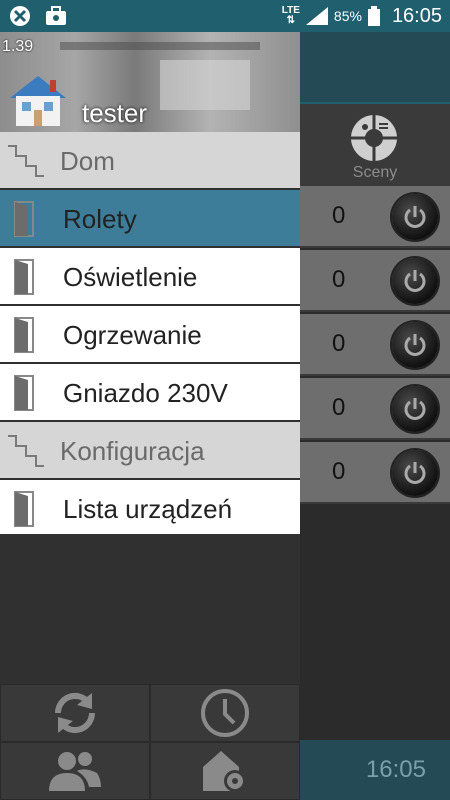 This screenshot has height=800, width=450. I want to click on users-icon, so click(75, 771).